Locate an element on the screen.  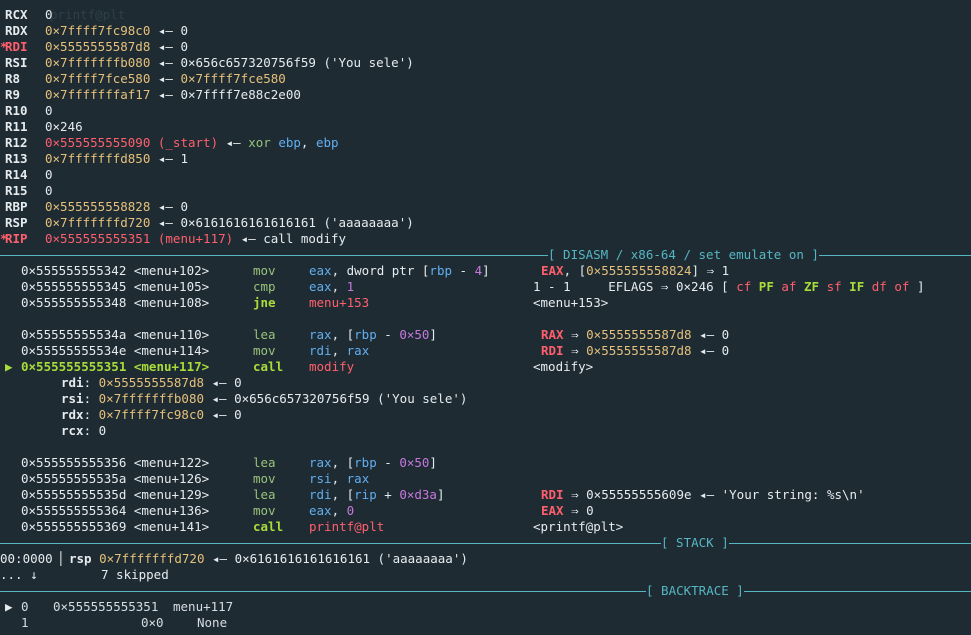
stack-index: 00:0000 is located at coordinates (26, 558).